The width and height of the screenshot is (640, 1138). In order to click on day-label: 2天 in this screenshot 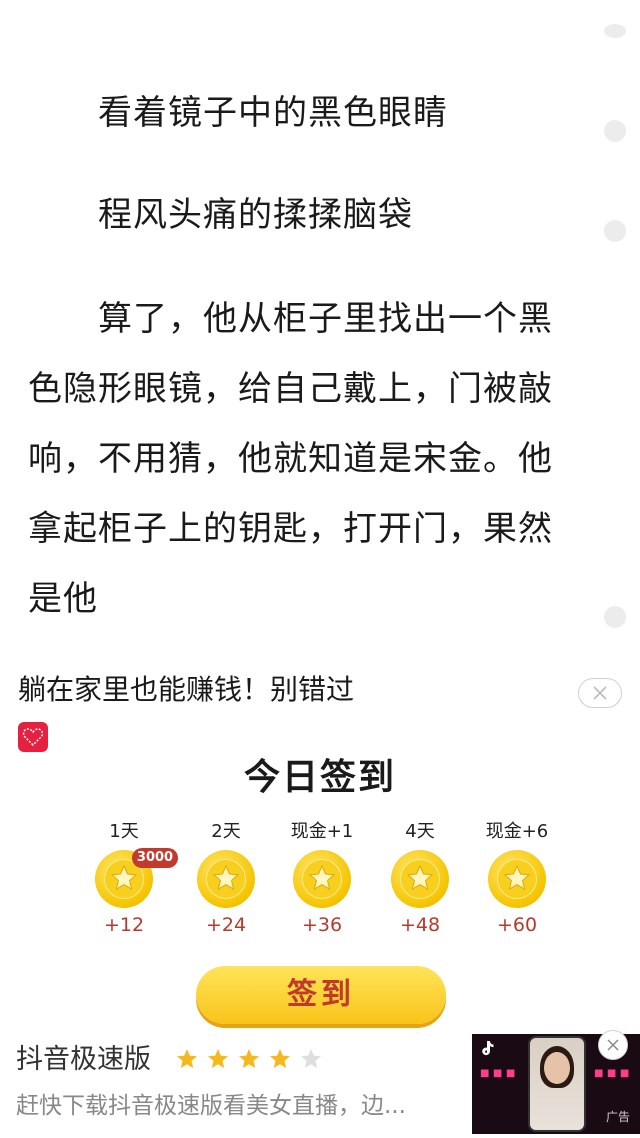, I will do `click(226, 831)`.